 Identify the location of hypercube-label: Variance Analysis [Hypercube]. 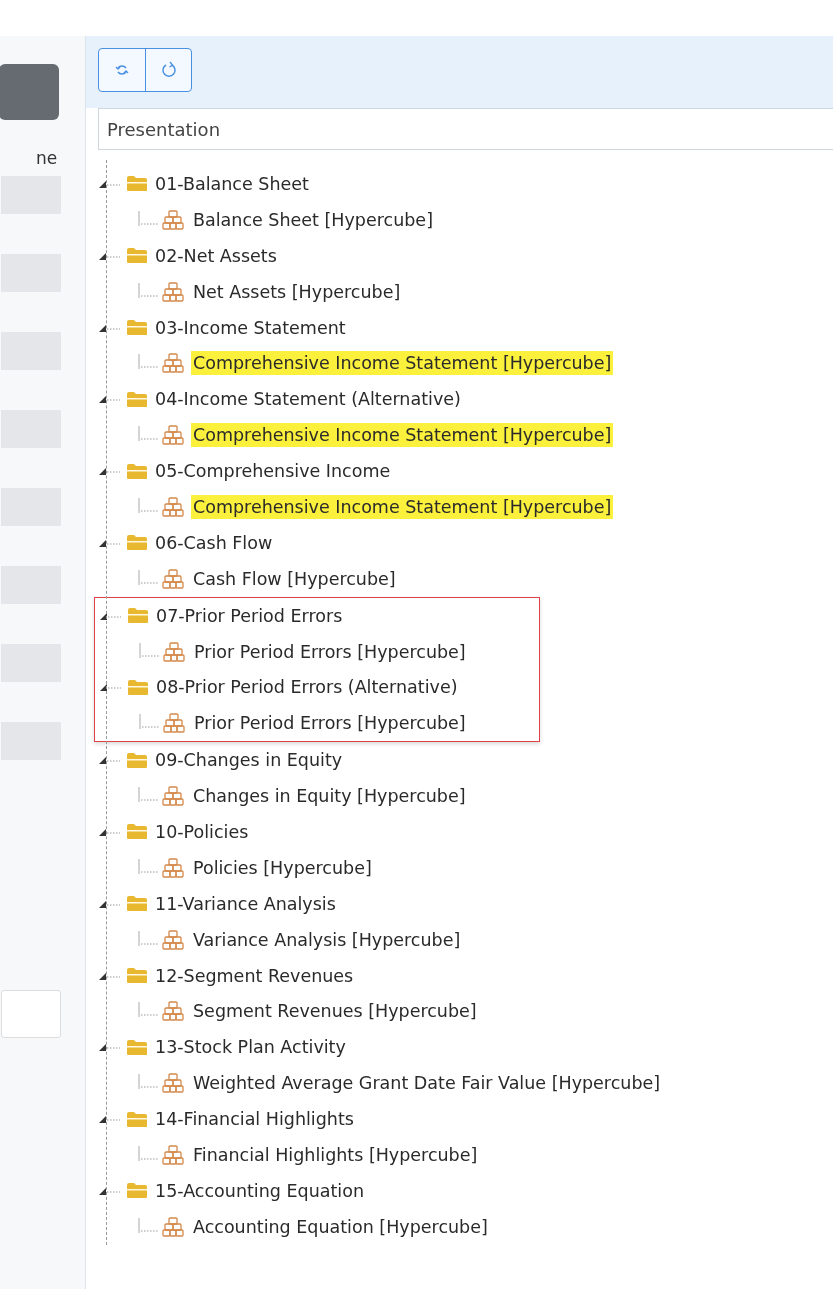
(327, 939).